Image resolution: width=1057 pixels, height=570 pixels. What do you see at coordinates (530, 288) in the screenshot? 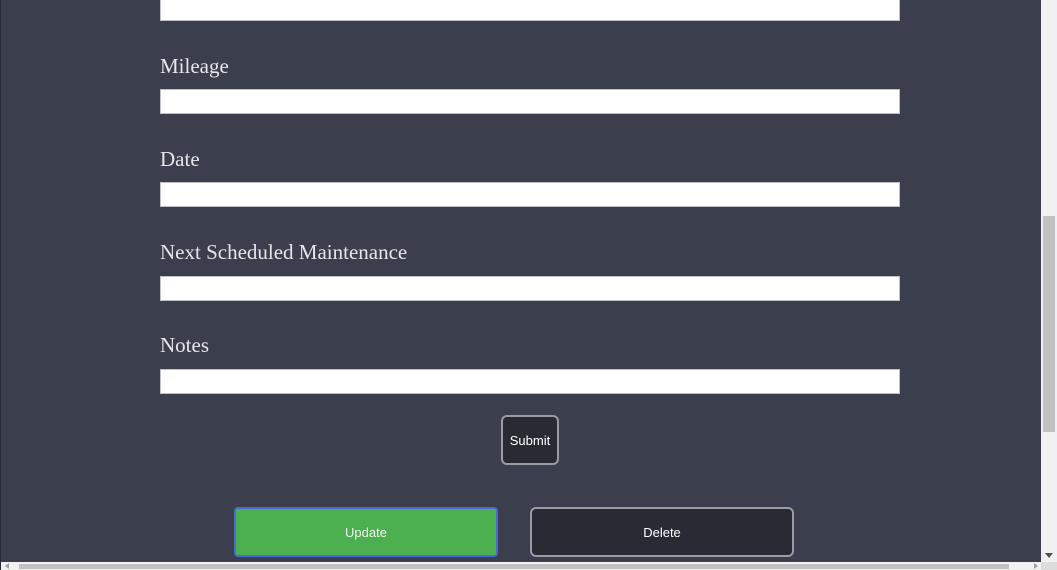
I see `next-maintenance-input` at bounding box center [530, 288].